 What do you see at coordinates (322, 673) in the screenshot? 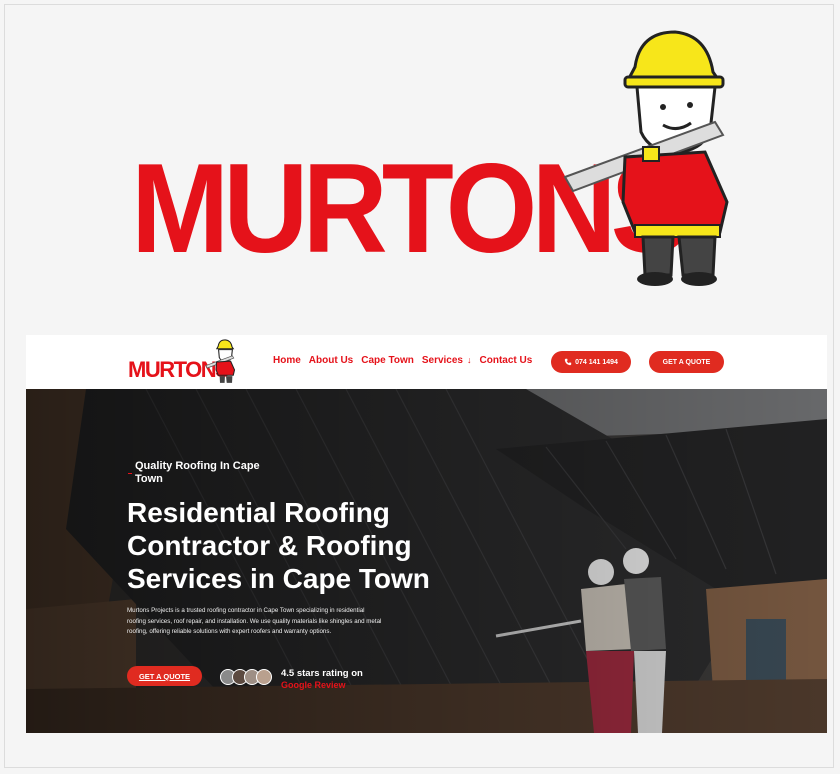
I see `rating-text: 4.5 stars rating on` at bounding box center [322, 673].